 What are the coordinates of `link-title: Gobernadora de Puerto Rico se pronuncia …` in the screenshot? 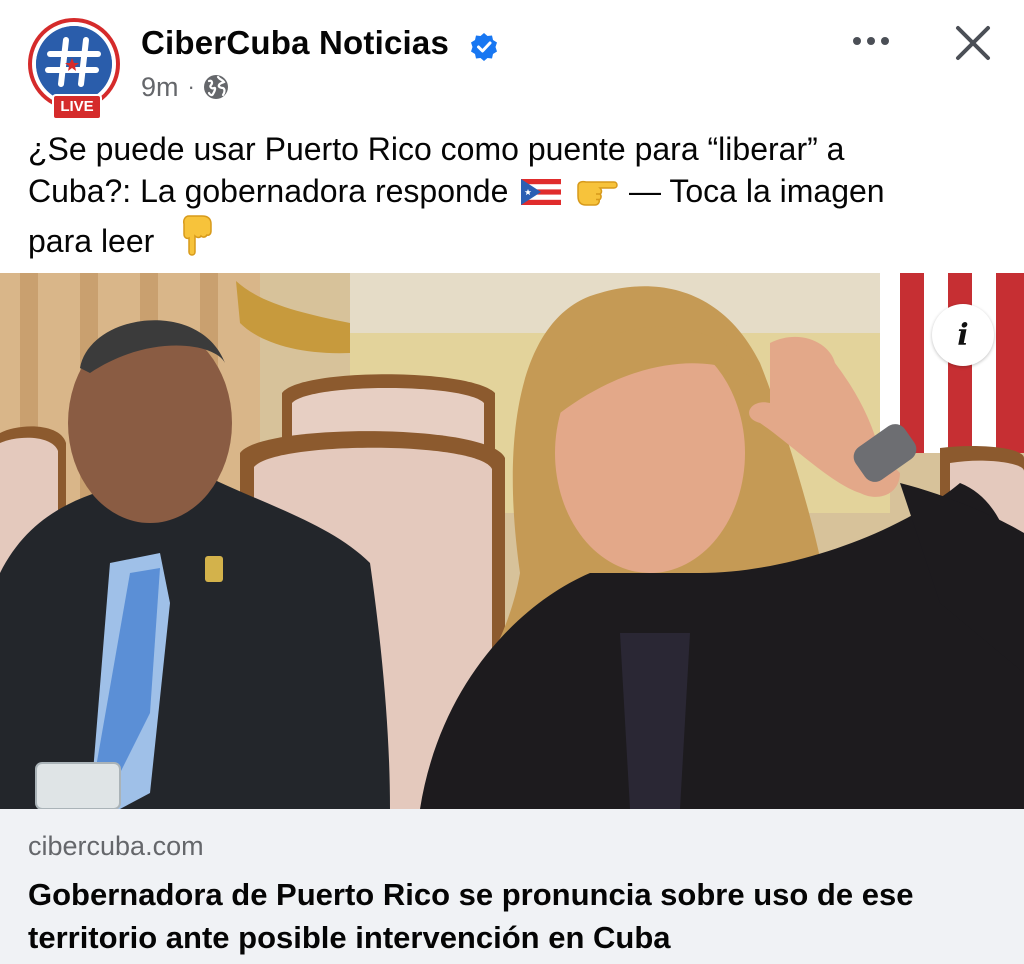 It's located at (513, 916).